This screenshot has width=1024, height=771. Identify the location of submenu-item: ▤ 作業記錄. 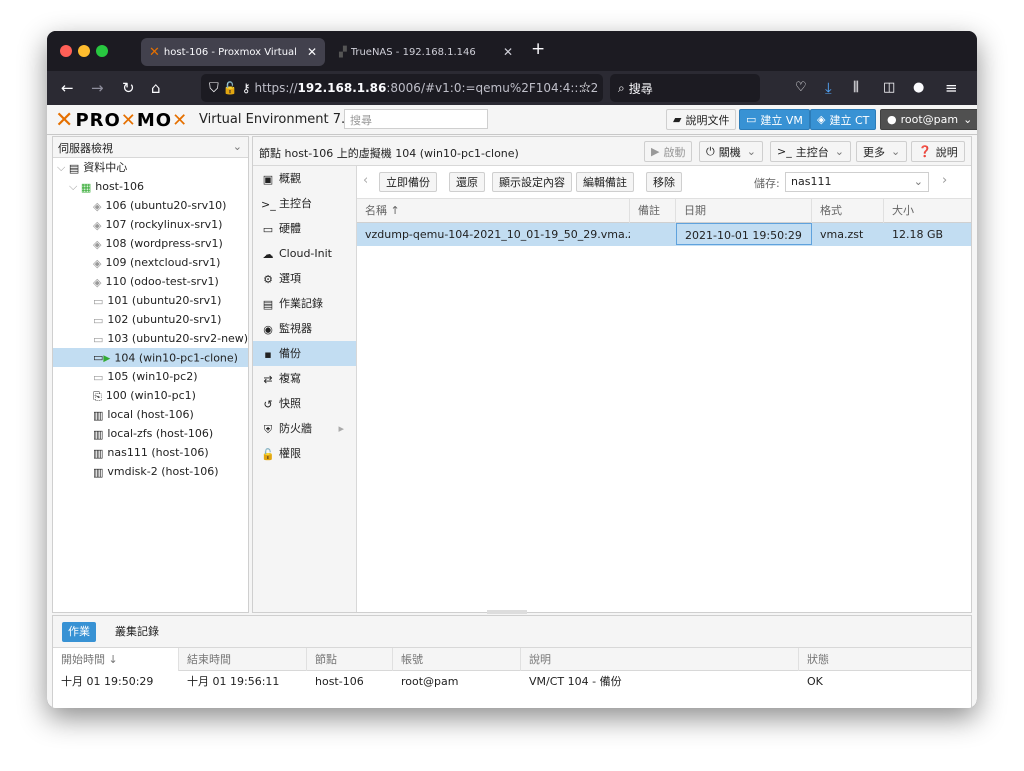
(304, 303).